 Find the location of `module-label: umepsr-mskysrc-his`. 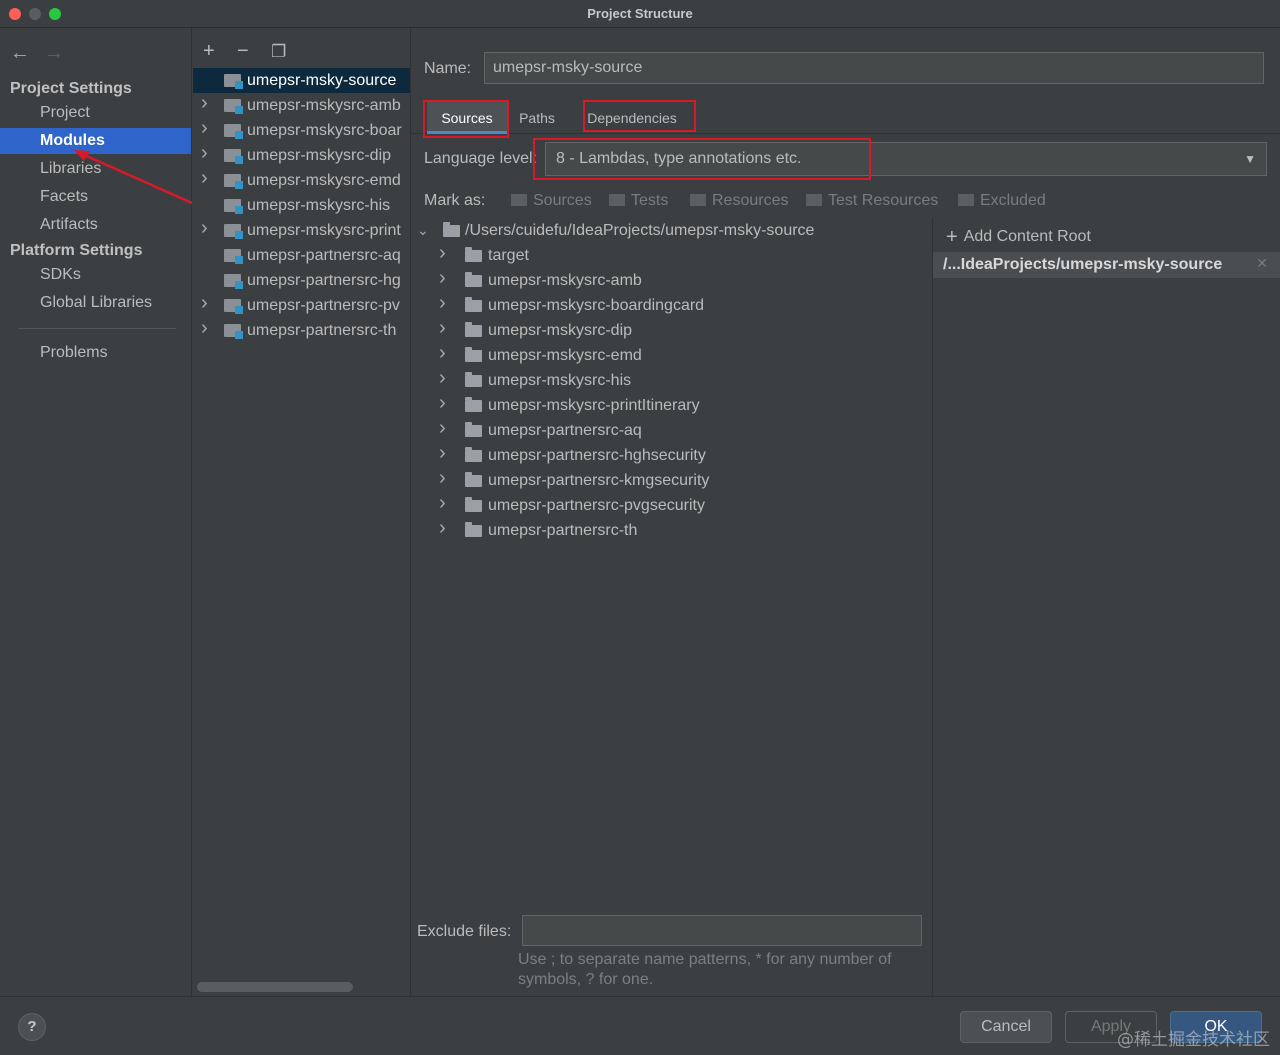

module-label: umepsr-mskysrc-his is located at coordinates (319, 205).